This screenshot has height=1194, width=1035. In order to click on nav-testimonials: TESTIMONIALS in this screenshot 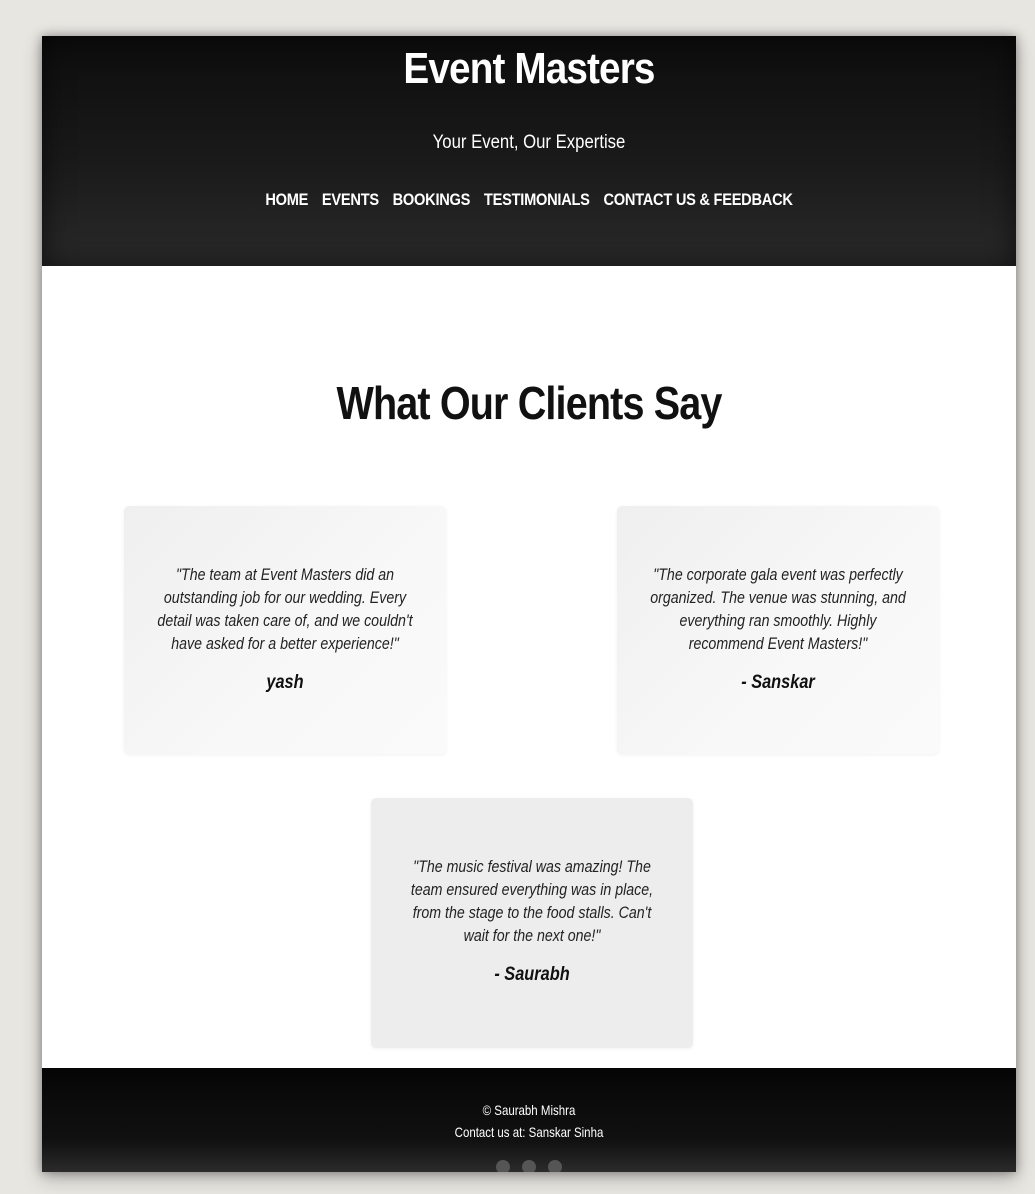, I will do `click(537, 200)`.